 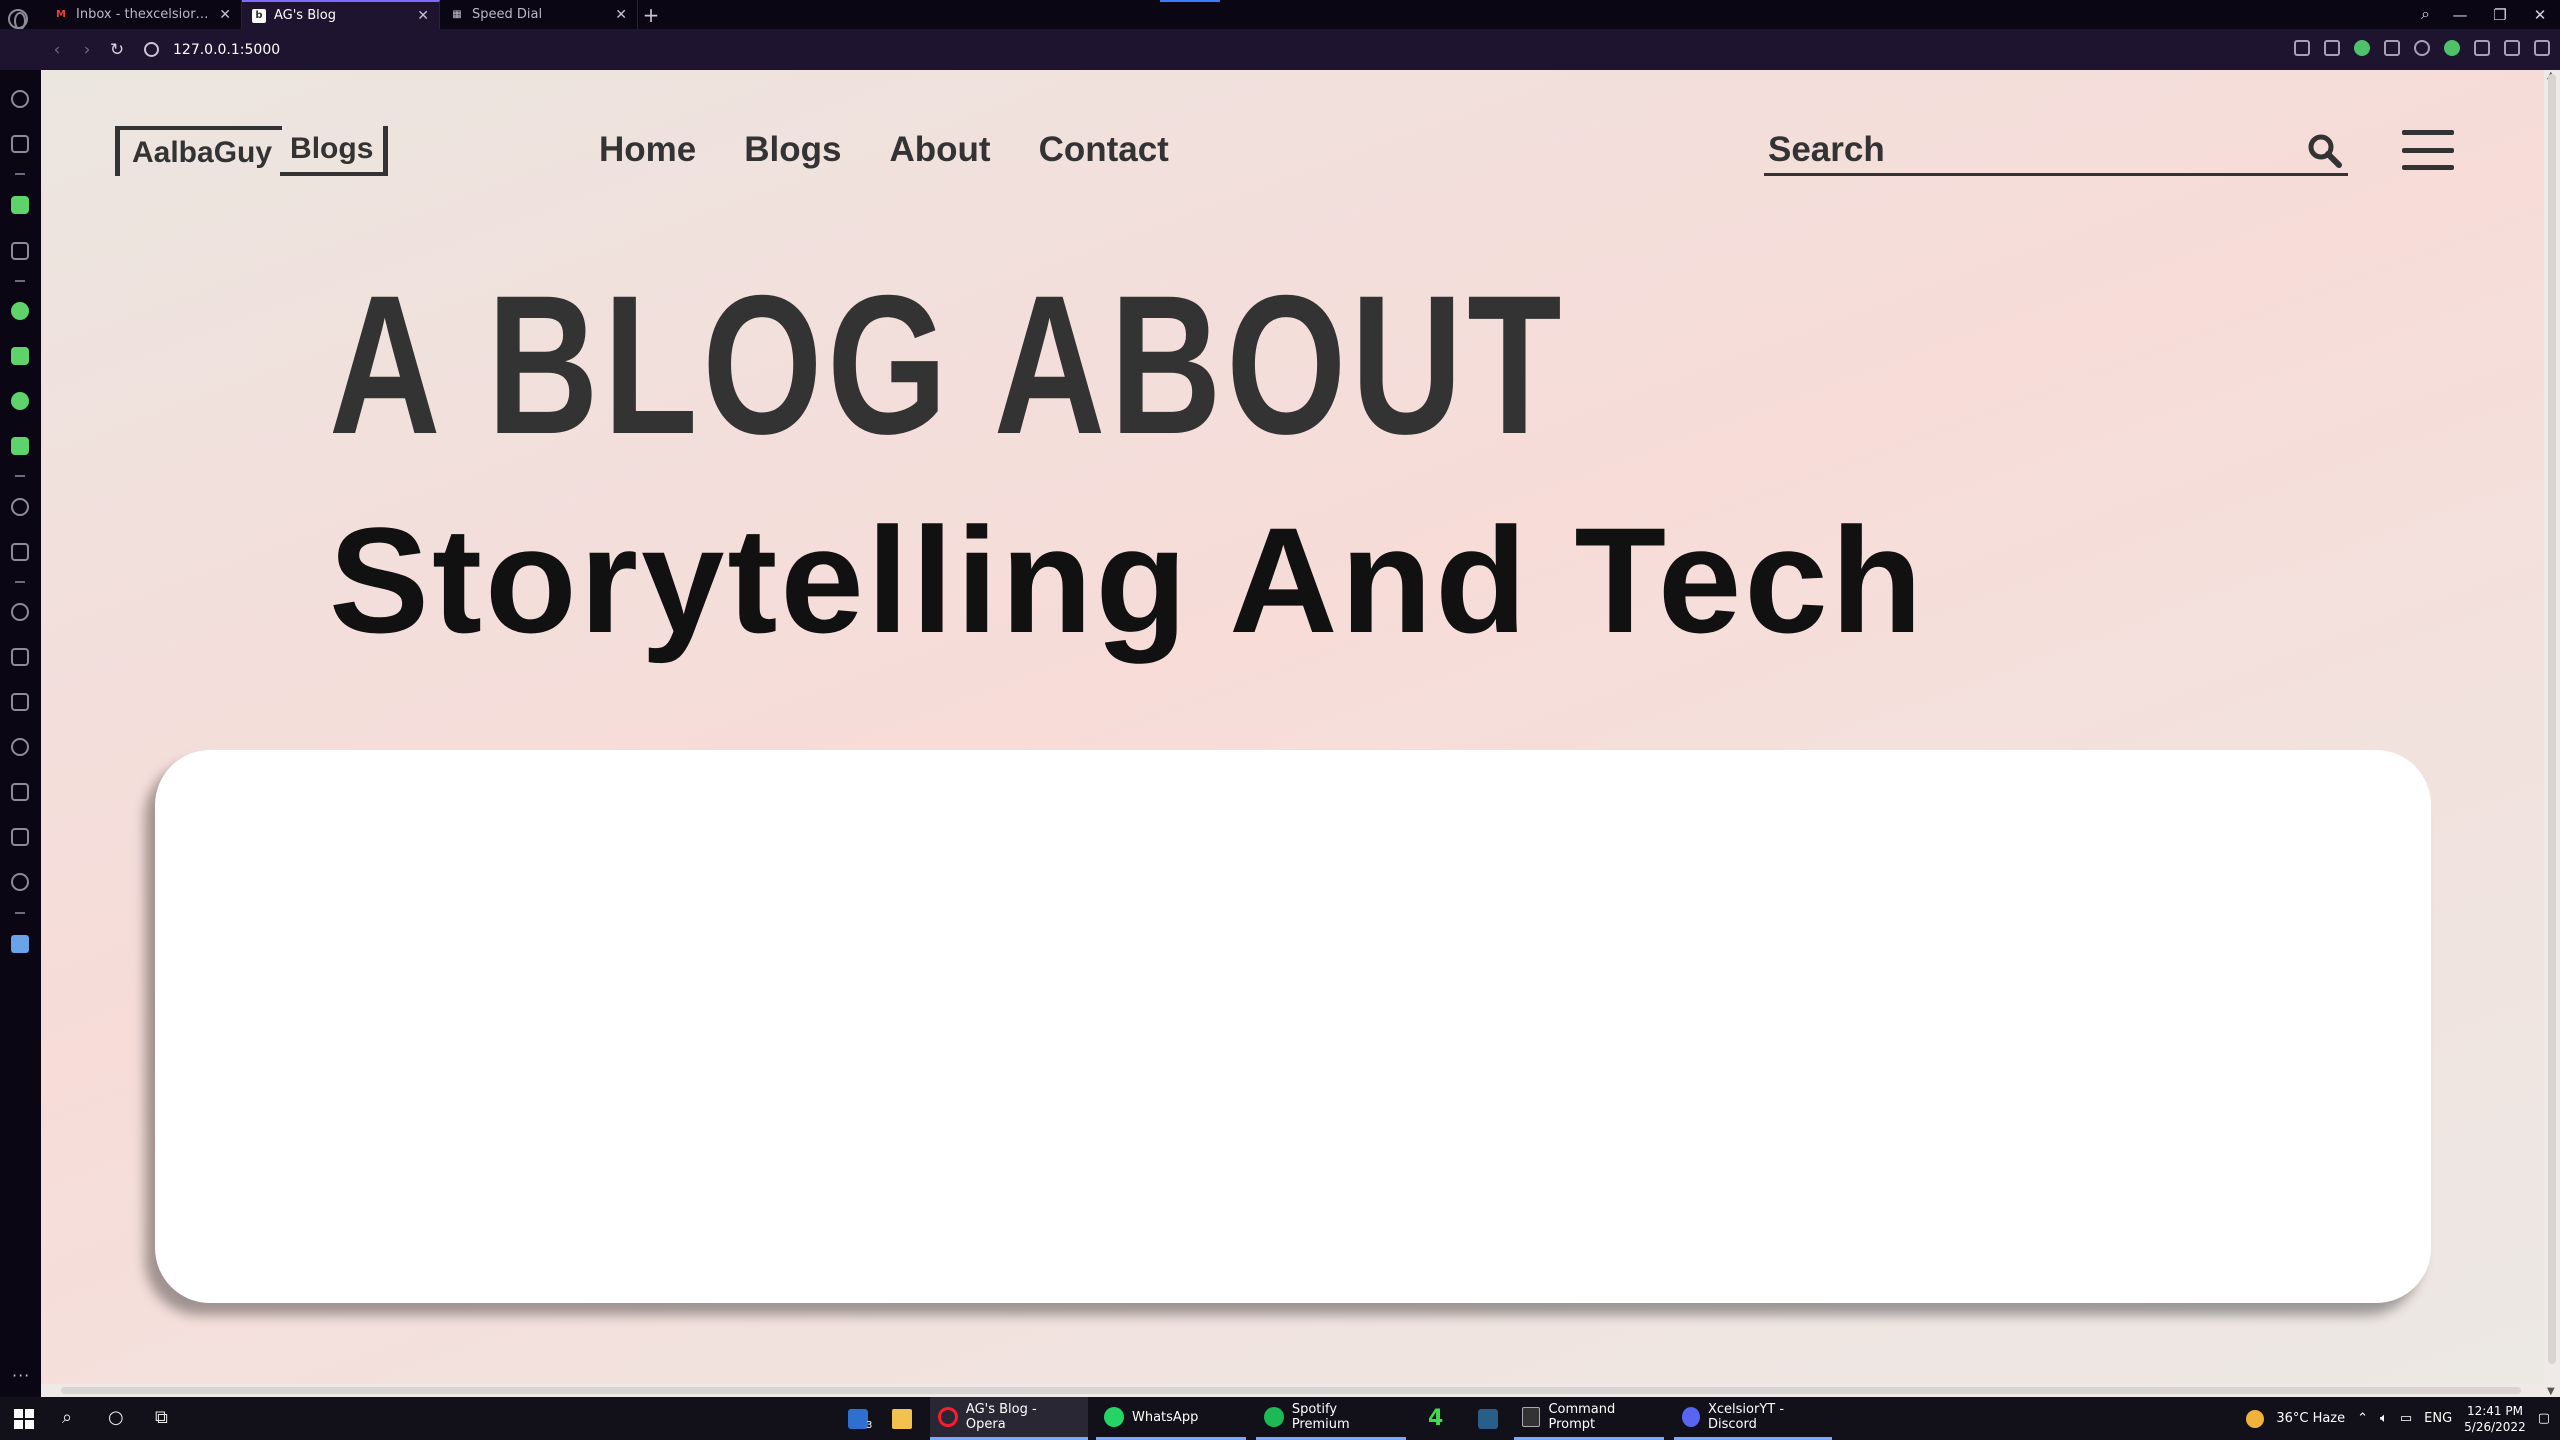 I want to click on site-info-icon, so click(x=151, y=49).